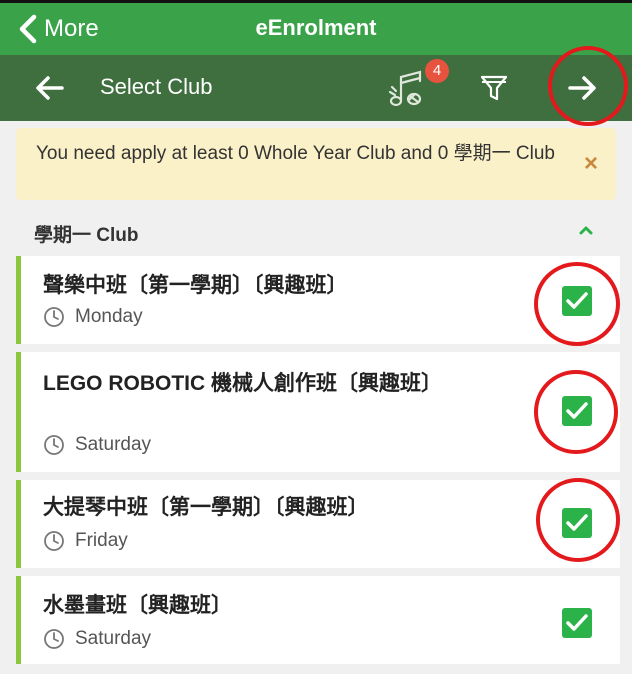 This screenshot has height=674, width=632. What do you see at coordinates (137, 605) in the screenshot?
I see `club-name: 水墨畫班〔興趣班〕` at bounding box center [137, 605].